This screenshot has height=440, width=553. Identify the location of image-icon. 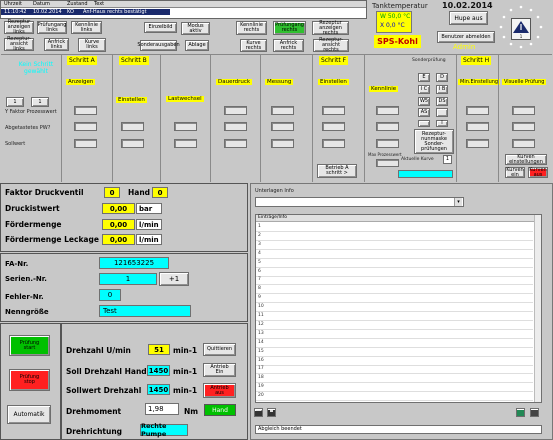
(520, 412).